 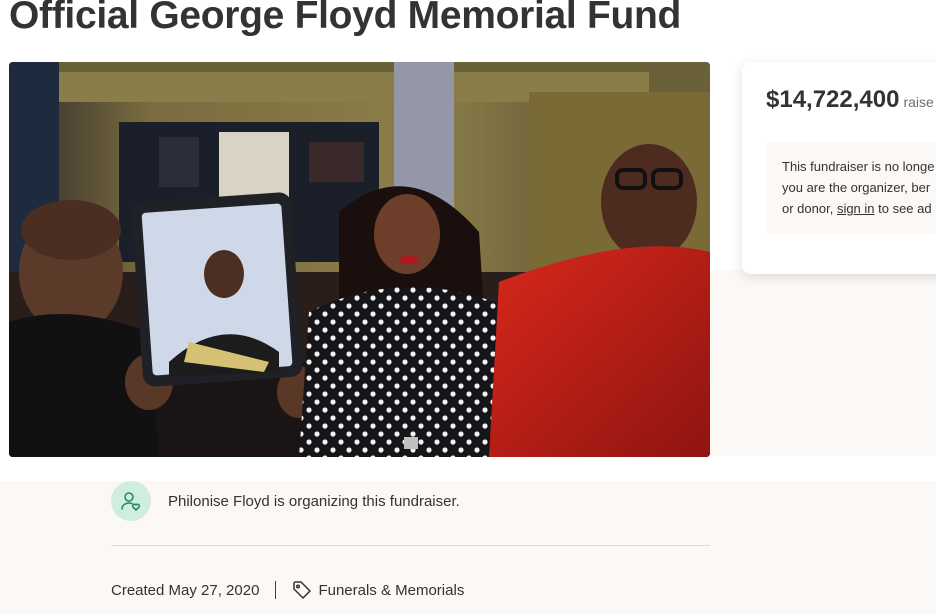 I want to click on category-link: Funerals & Memorials, so click(x=391, y=590).